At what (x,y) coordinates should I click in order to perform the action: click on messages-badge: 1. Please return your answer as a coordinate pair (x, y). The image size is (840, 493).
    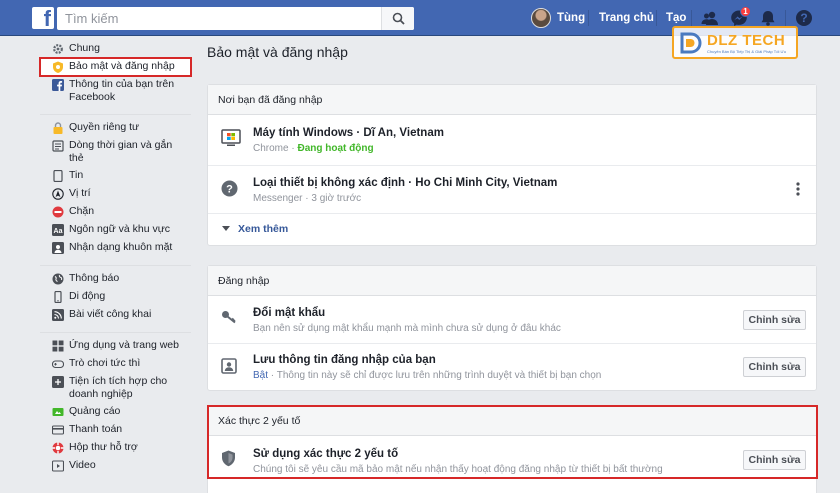
    Looking at the image, I should click on (745, 11).